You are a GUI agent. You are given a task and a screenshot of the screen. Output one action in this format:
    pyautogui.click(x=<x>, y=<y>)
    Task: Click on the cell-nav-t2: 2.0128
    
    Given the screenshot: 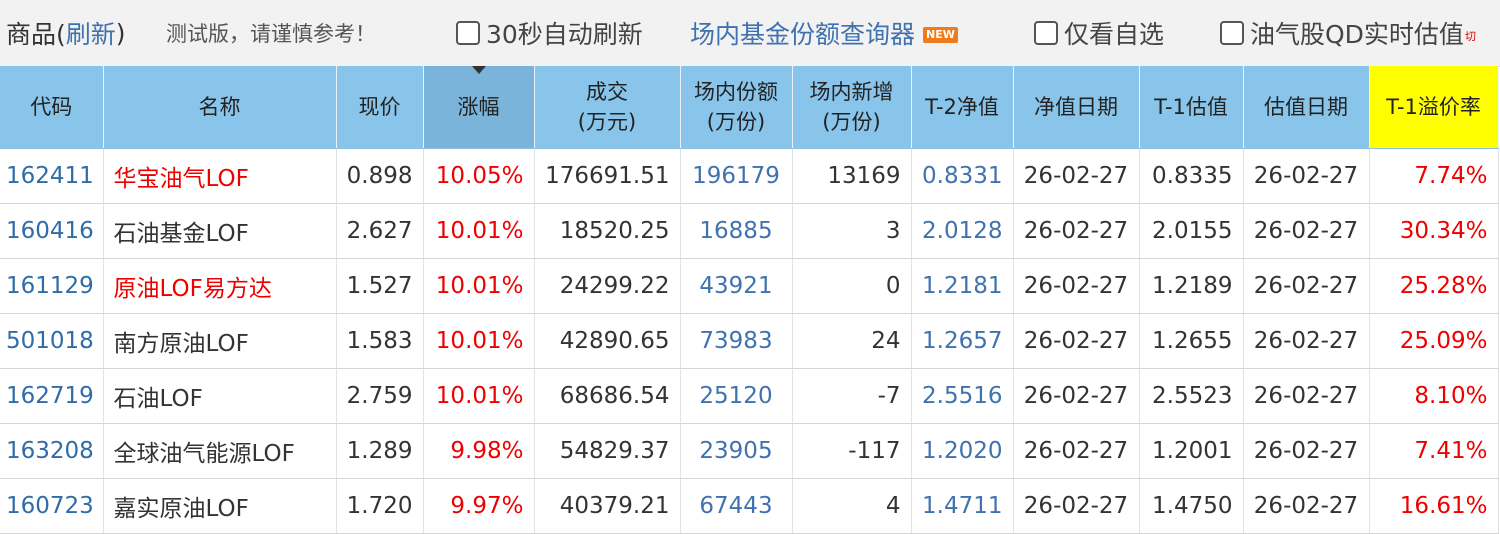 What is the action you would take?
    pyautogui.click(x=962, y=231)
    